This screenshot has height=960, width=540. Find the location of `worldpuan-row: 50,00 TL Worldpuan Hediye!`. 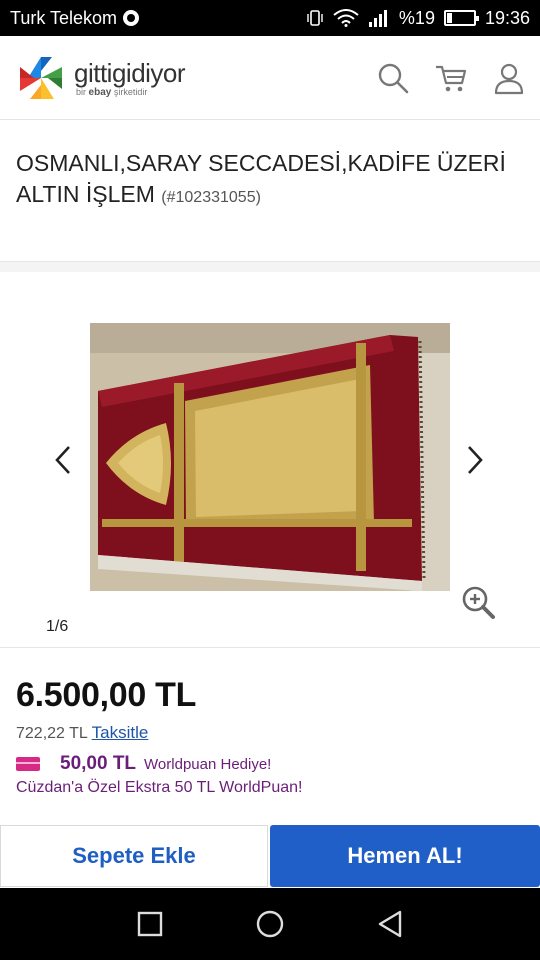

worldpuan-row: 50,00 TL Worldpuan Hediye! is located at coordinates (270, 764).